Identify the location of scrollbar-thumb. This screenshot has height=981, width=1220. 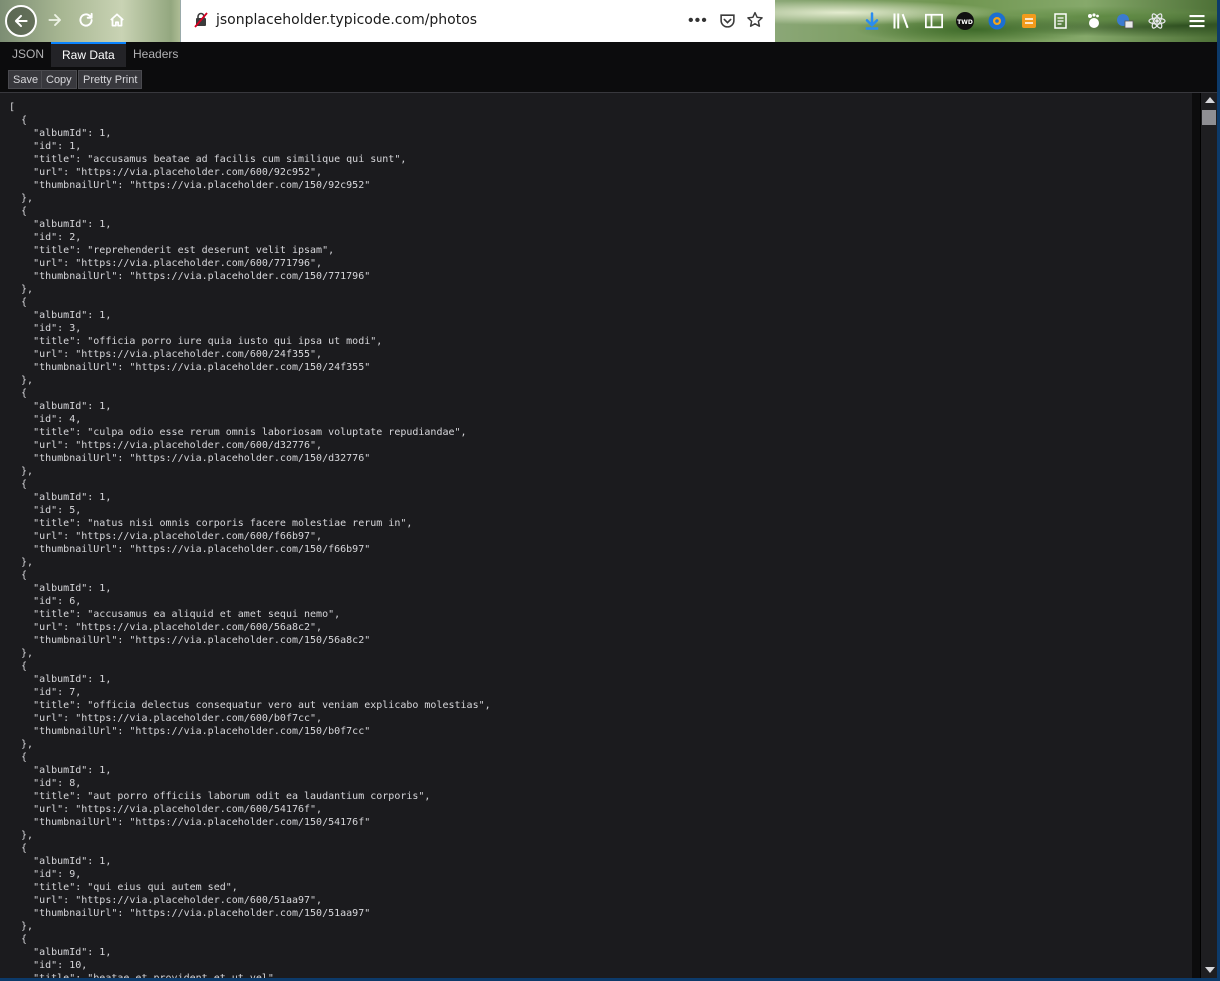
(1209, 117).